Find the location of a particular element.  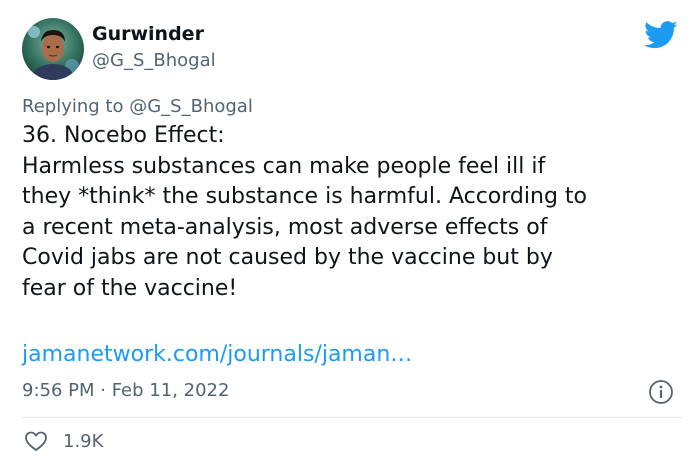

info-icon is located at coordinates (661, 392).